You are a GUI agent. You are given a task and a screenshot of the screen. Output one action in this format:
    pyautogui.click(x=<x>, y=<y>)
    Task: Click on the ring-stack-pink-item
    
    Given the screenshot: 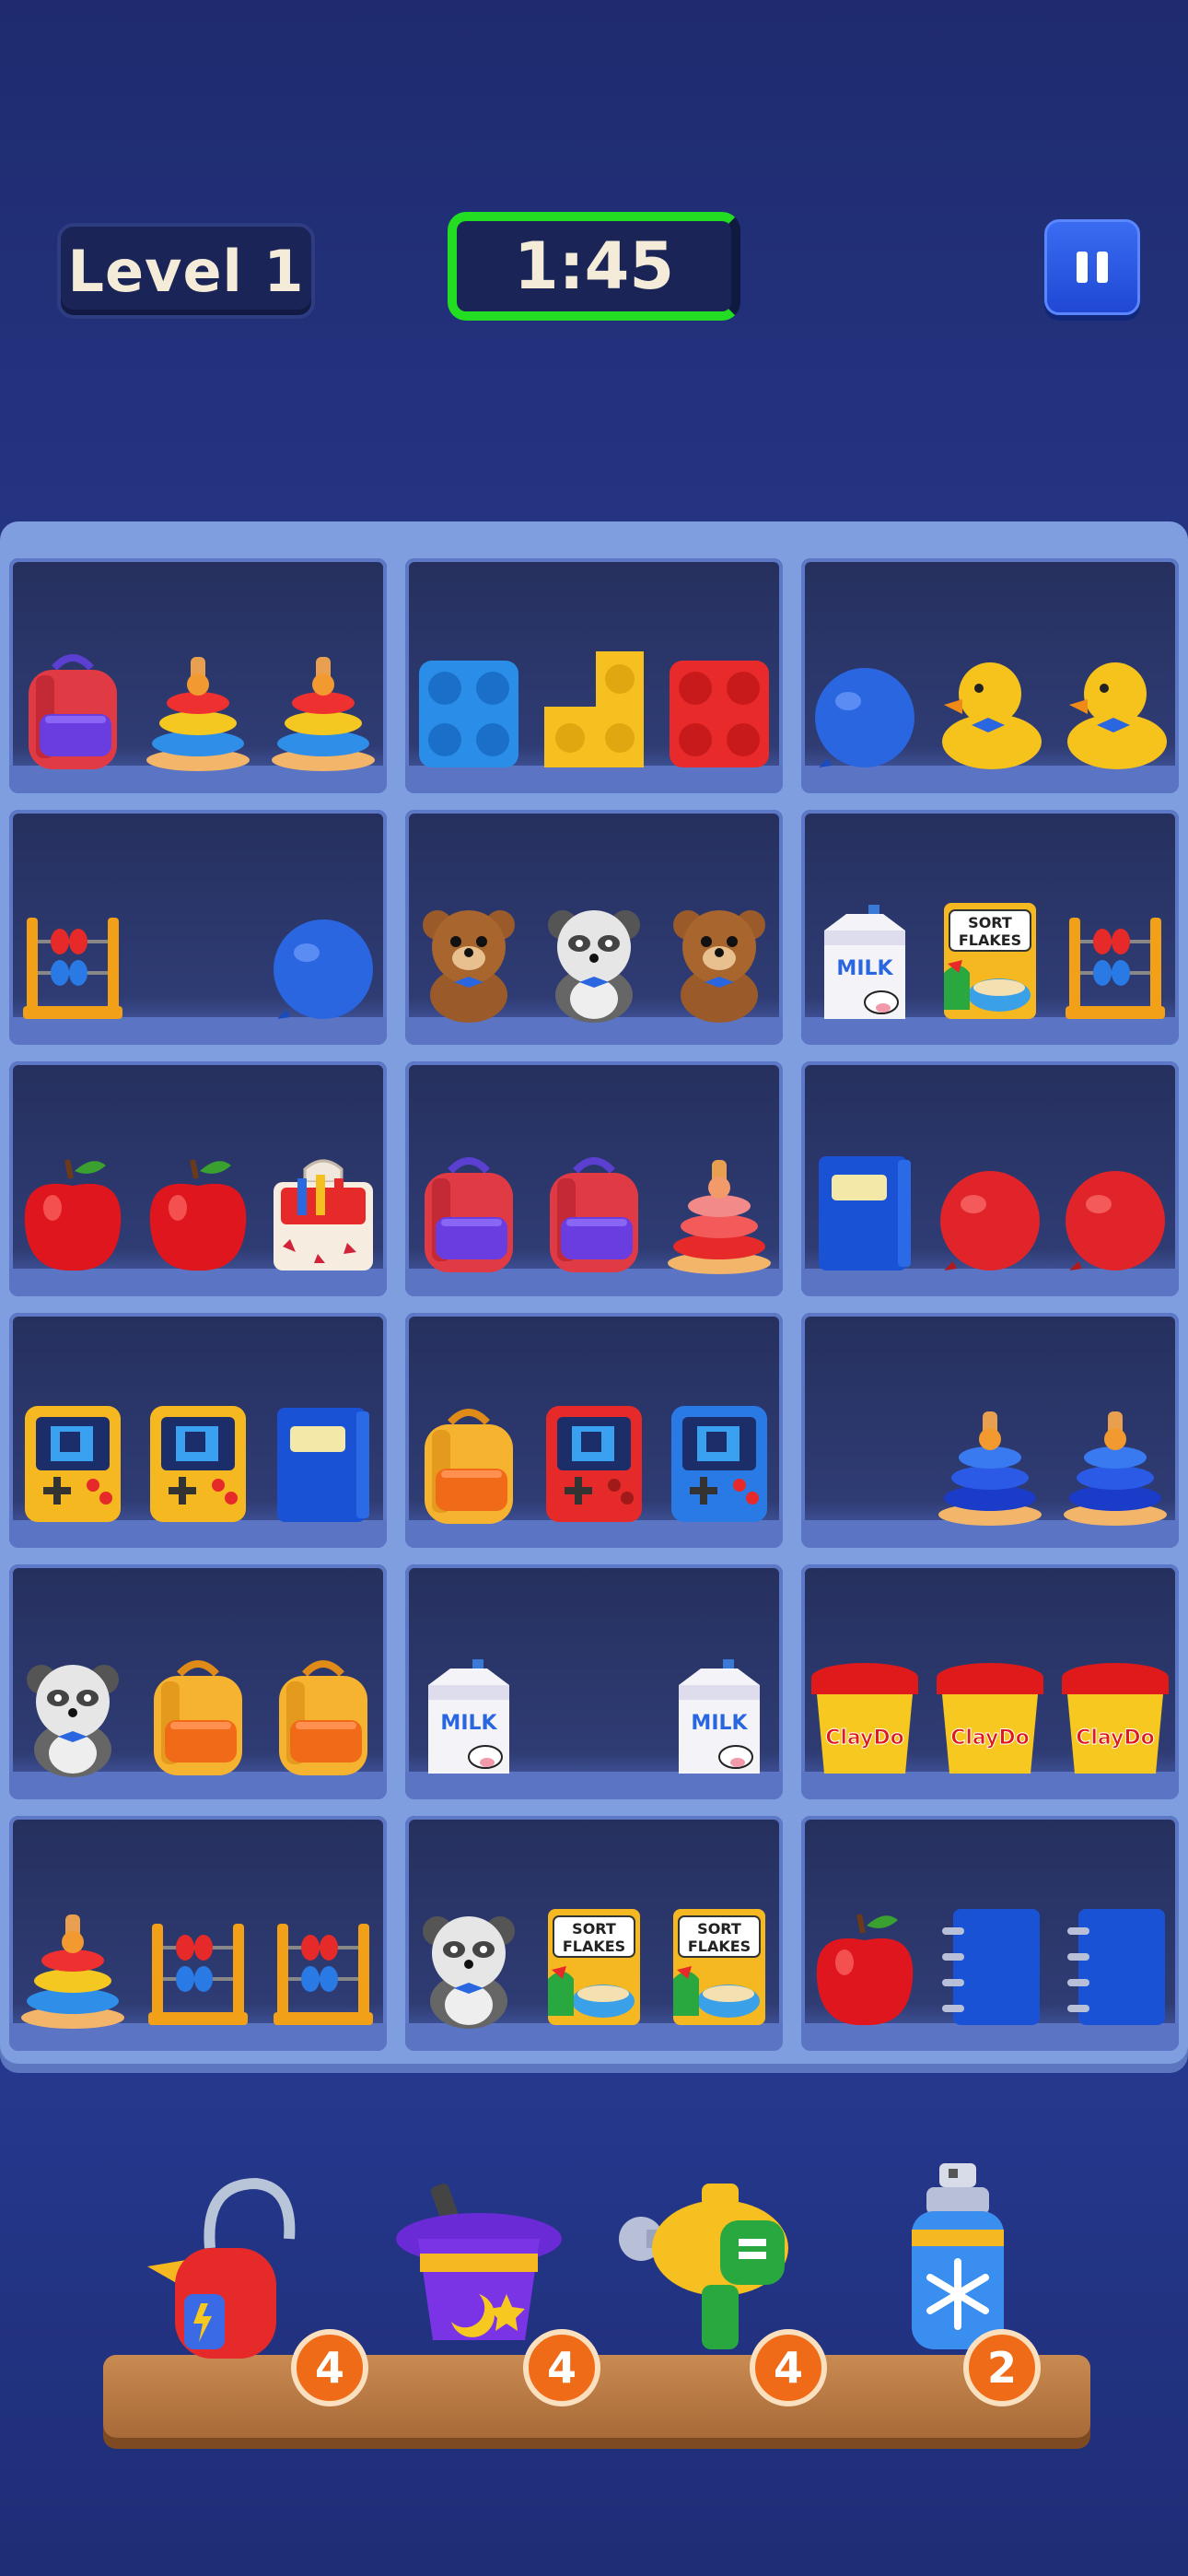 What is the action you would take?
    pyautogui.click(x=719, y=1209)
    